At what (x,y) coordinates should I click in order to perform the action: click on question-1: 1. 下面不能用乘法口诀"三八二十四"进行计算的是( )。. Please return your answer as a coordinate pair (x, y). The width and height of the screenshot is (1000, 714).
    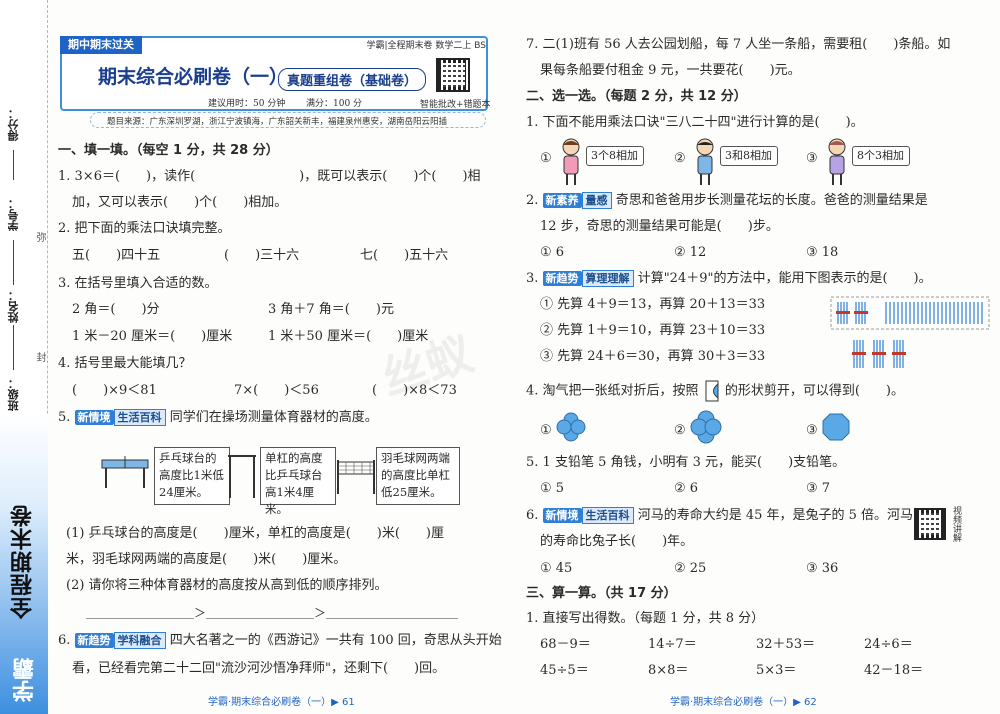
    Looking at the image, I should click on (695, 122).